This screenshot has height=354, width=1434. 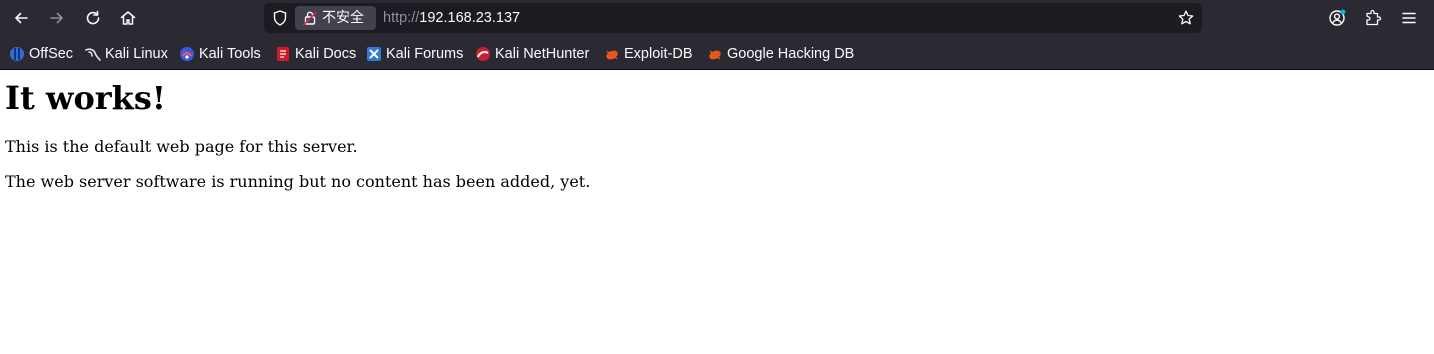 What do you see at coordinates (612, 55) in the screenshot?
I see `exploit-db-bug-icon` at bounding box center [612, 55].